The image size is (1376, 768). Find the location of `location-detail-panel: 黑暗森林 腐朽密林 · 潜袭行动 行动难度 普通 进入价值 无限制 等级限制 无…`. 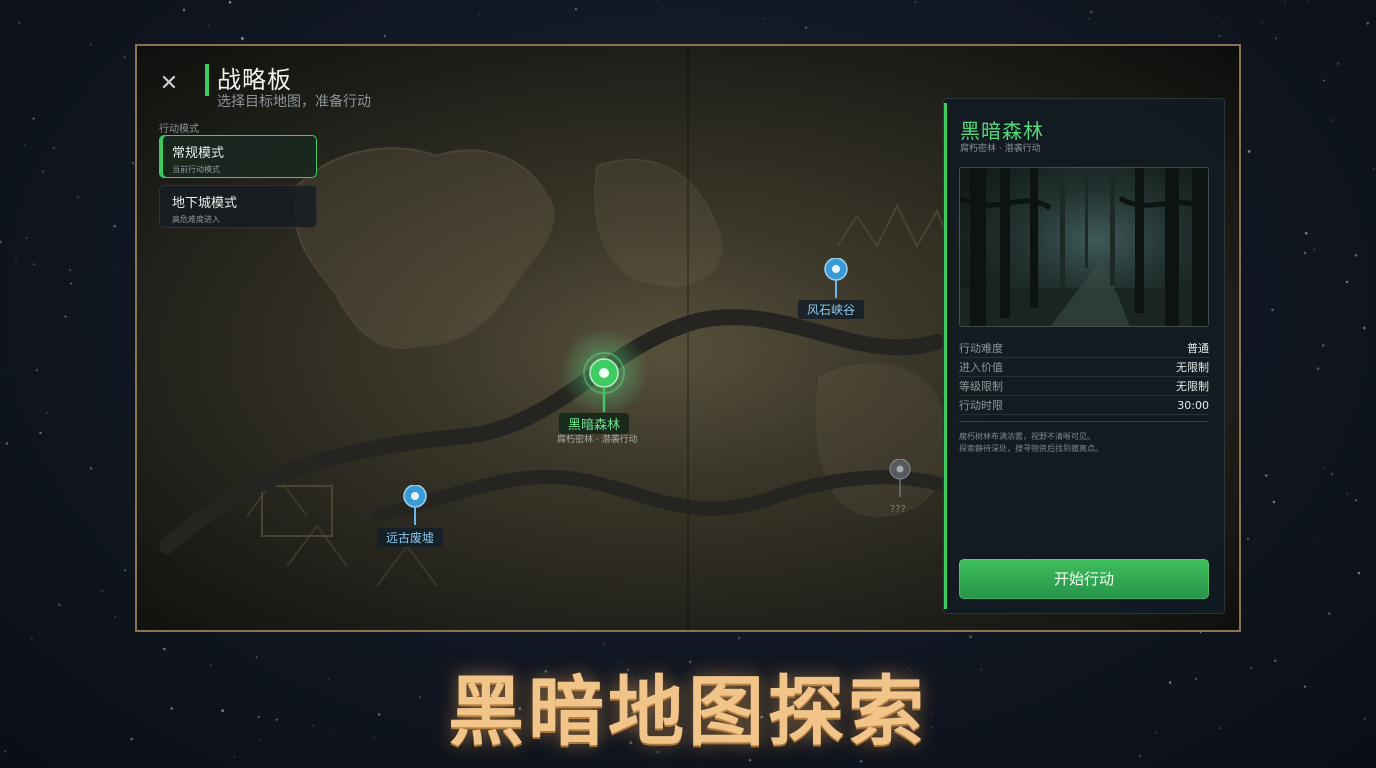

location-detail-panel: 黑暗森林 腐朽密林 · 潜袭行动 行动难度 普通 进入价值 无限制 等级限制 无… is located at coordinates (1084, 356).